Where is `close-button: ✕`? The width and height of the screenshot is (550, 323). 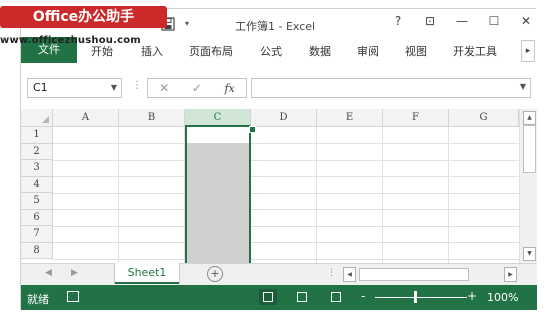 close-button: ✕ is located at coordinates (526, 21).